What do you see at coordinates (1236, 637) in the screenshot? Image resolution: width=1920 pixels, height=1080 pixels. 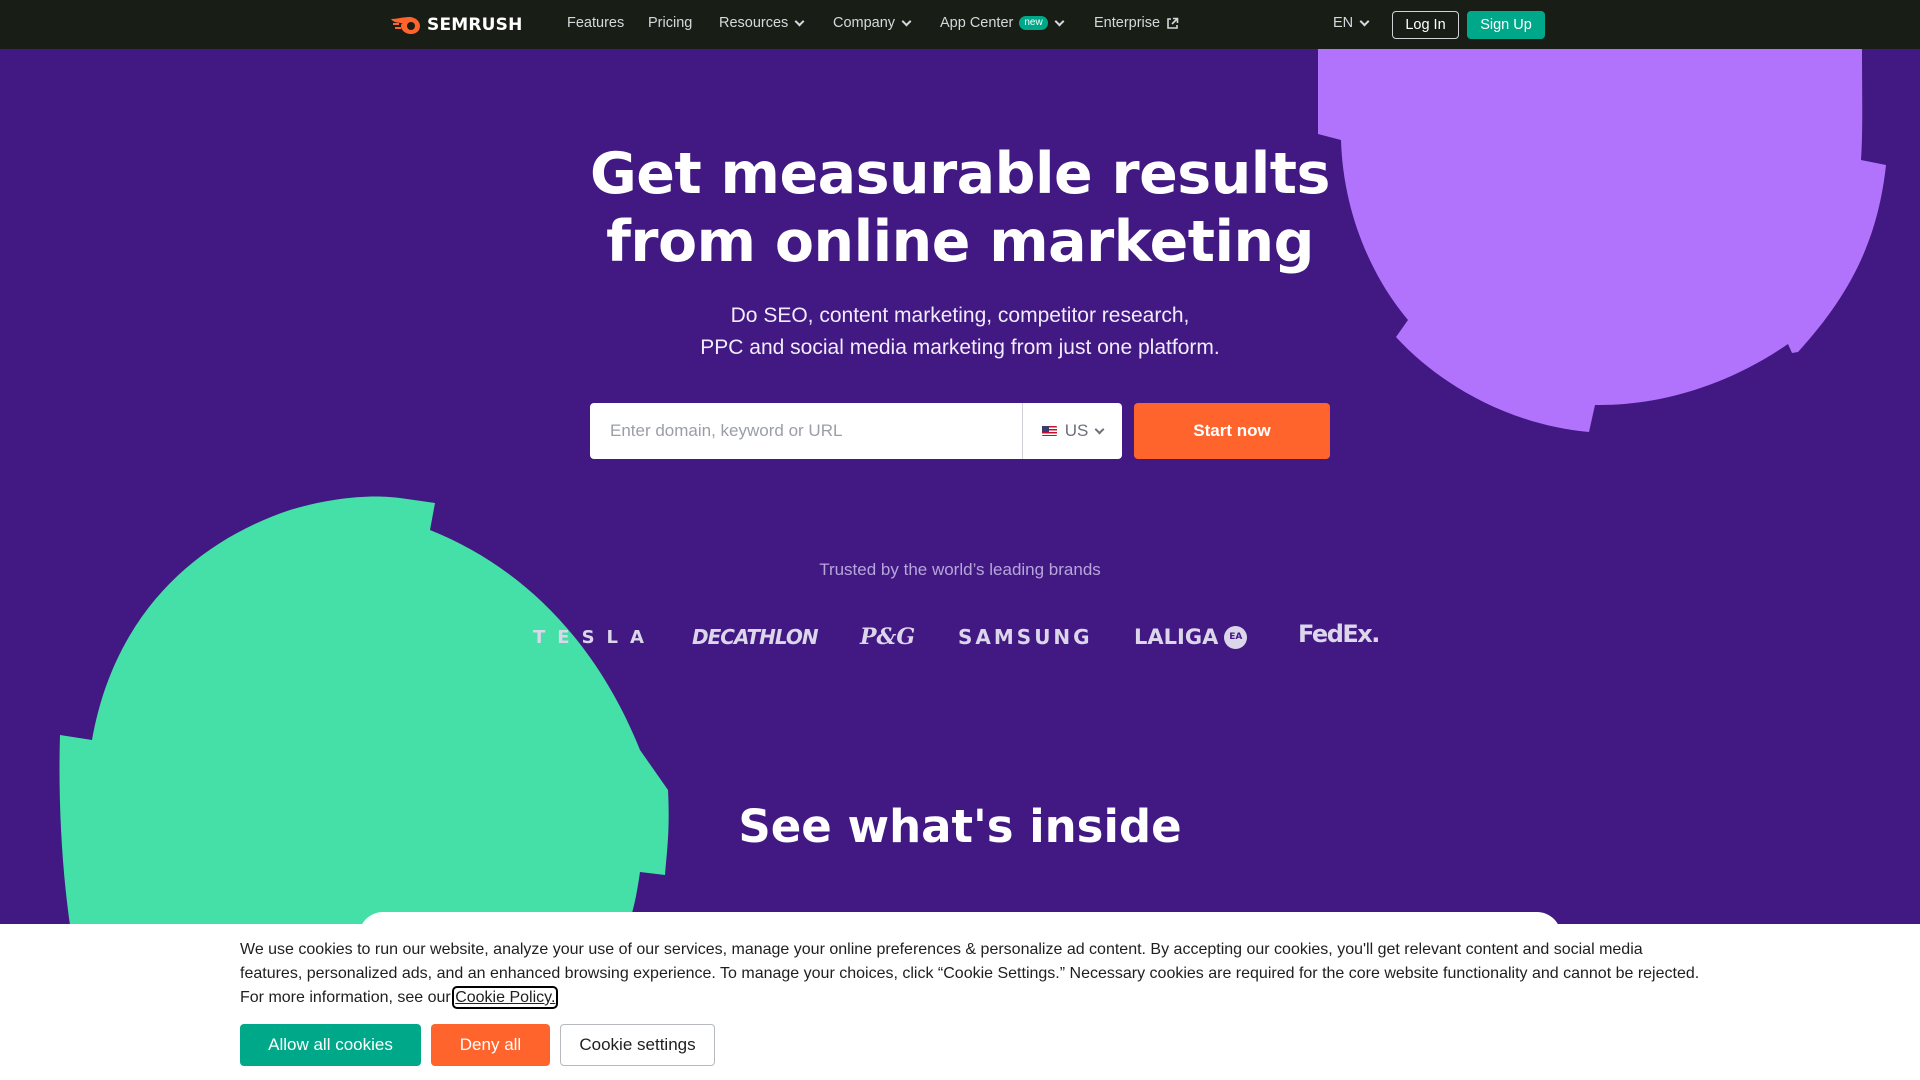 I see `ea-badge-icon: EA` at bounding box center [1236, 637].